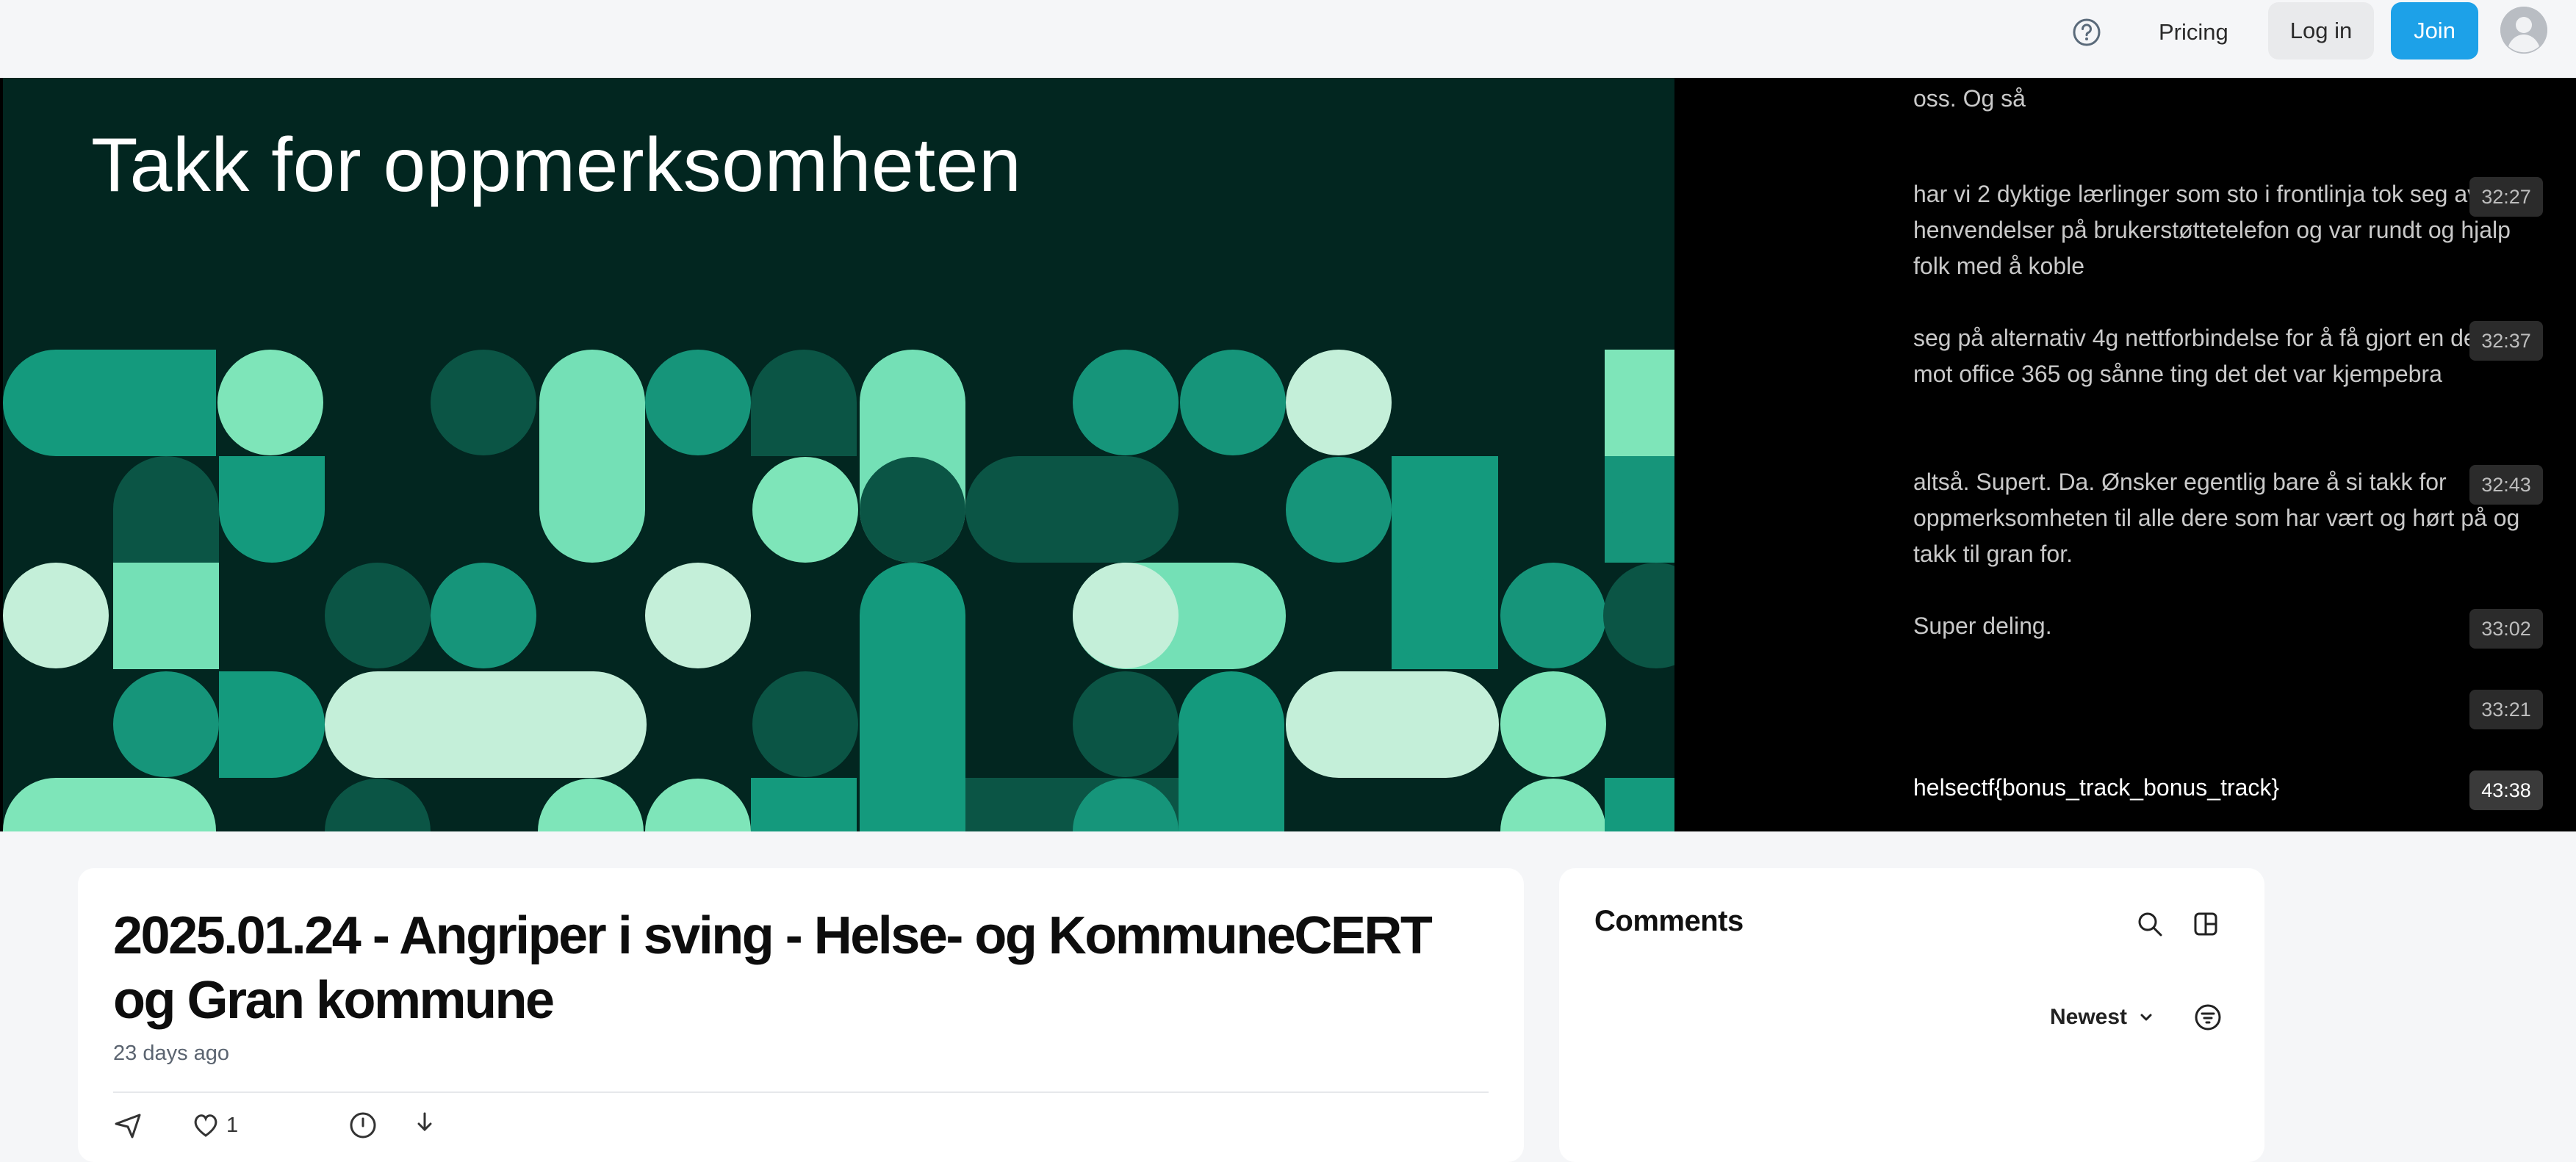 The image size is (2576, 1162). What do you see at coordinates (2223, 99) in the screenshot?
I see `transcript-text: oss. Og så` at bounding box center [2223, 99].